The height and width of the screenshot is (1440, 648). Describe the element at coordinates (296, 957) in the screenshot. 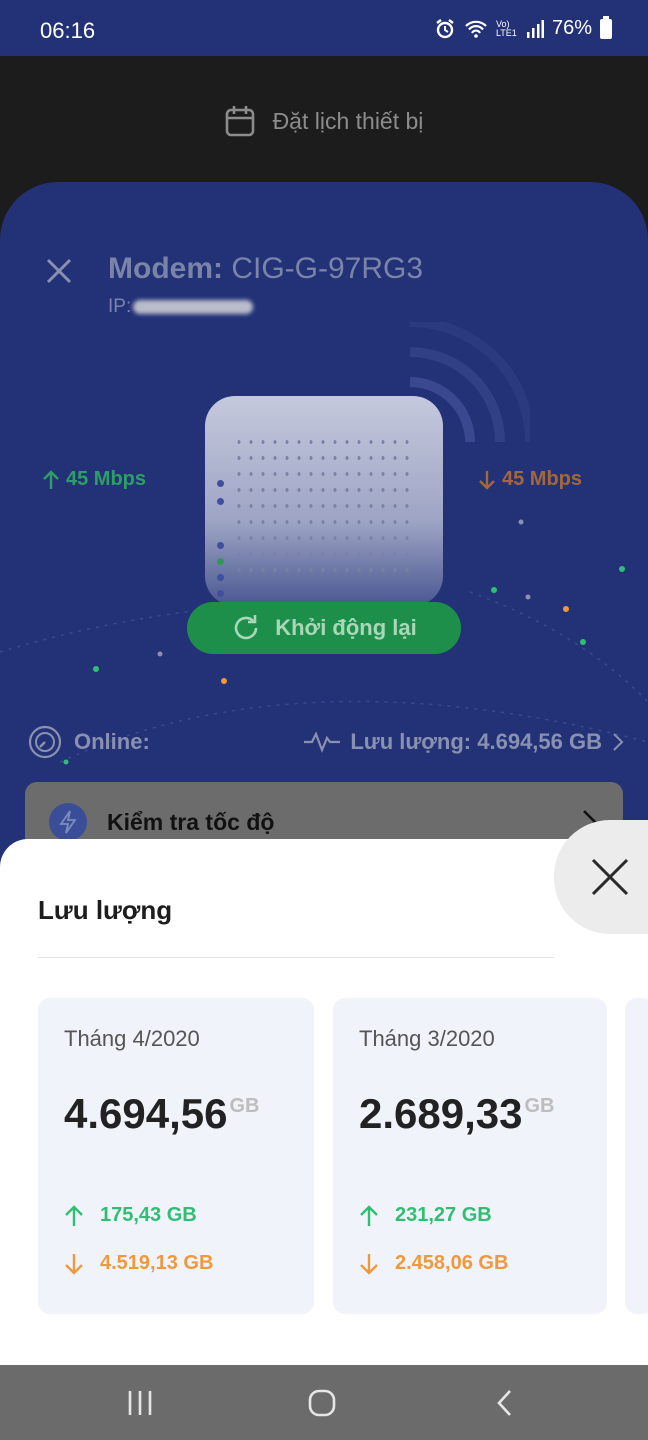

I see `divider` at that location.